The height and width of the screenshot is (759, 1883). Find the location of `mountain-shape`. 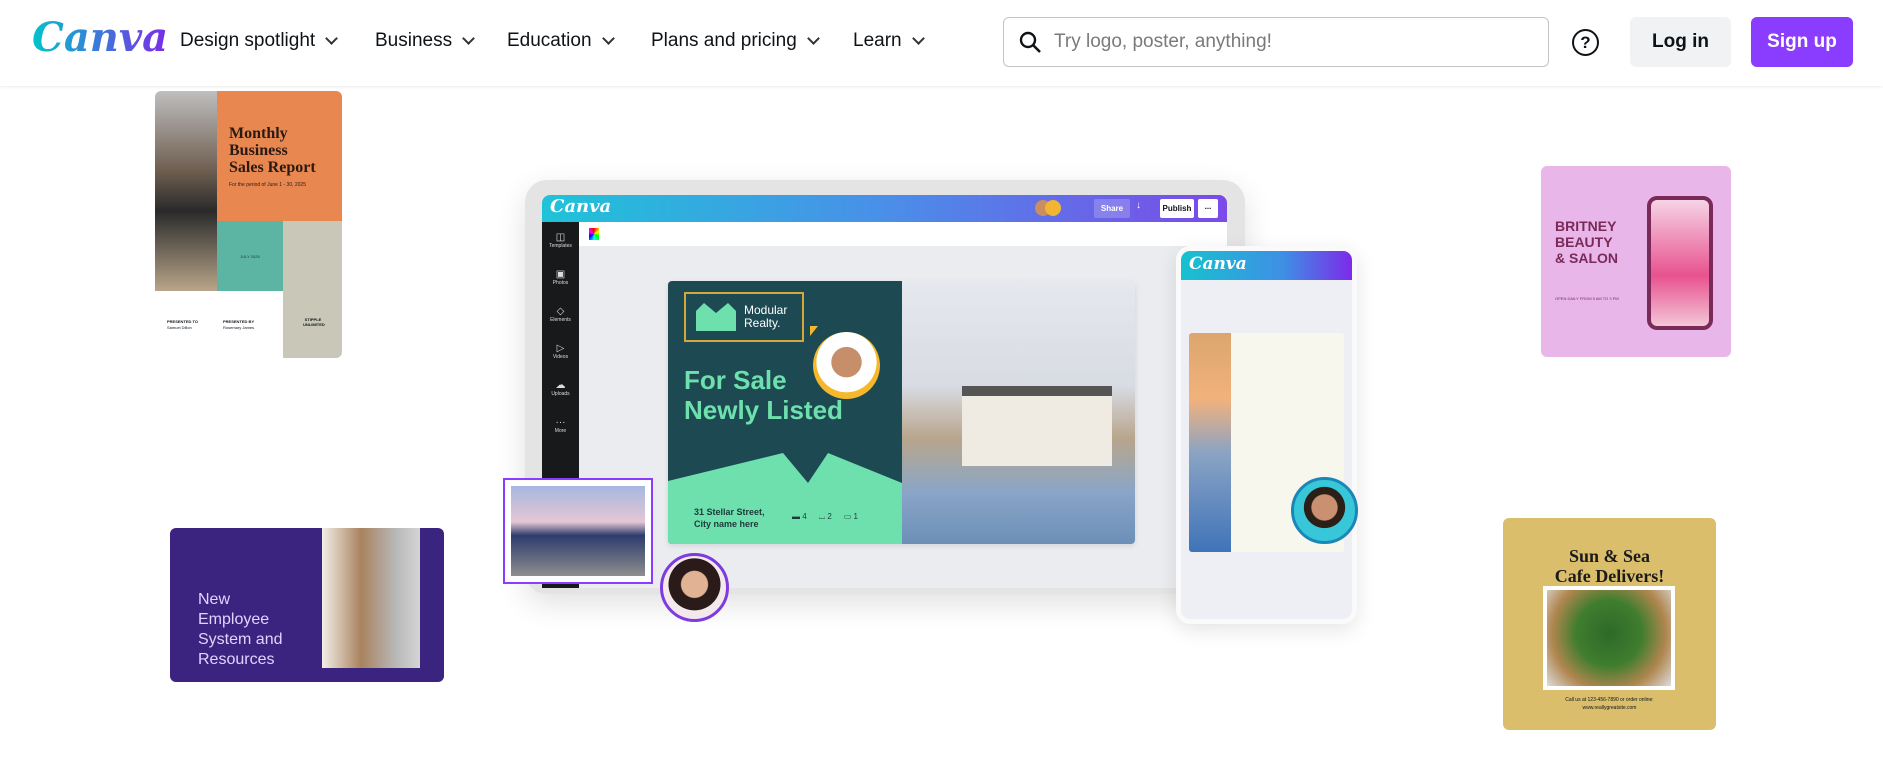

mountain-shape is located at coordinates (785, 498).